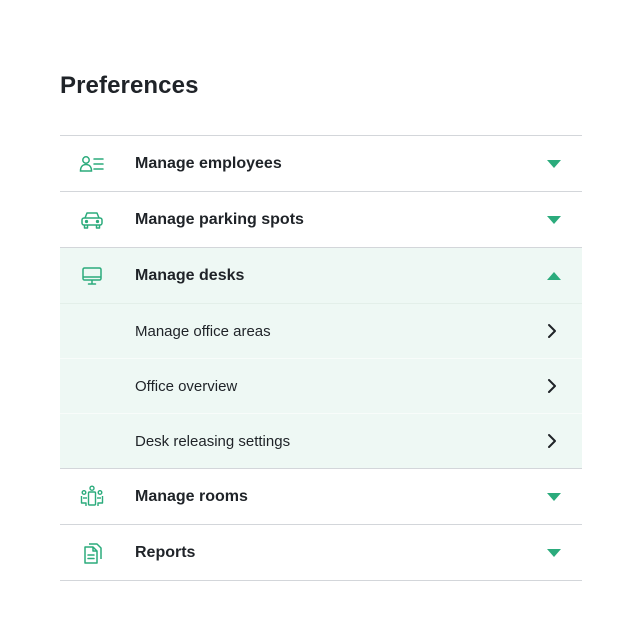 This screenshot has width=643, height=624. I want to click on submenu-item-office-overview: Office overview, so click(321, 386).